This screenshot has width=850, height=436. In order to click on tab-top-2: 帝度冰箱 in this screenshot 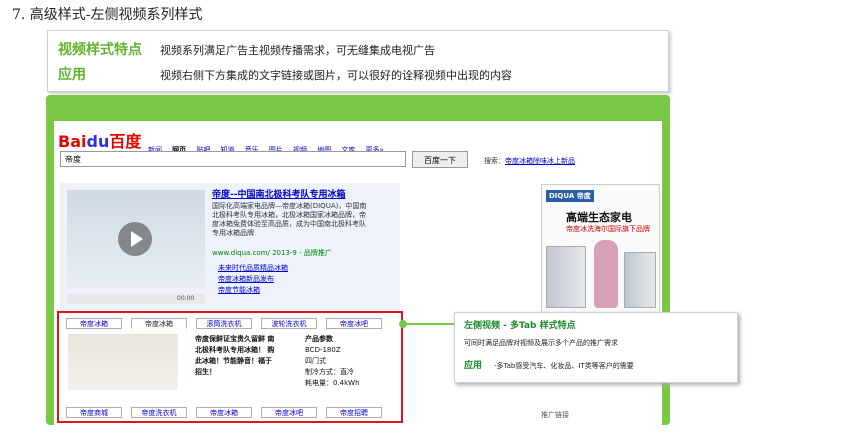, I will do `click(159, 323)`.